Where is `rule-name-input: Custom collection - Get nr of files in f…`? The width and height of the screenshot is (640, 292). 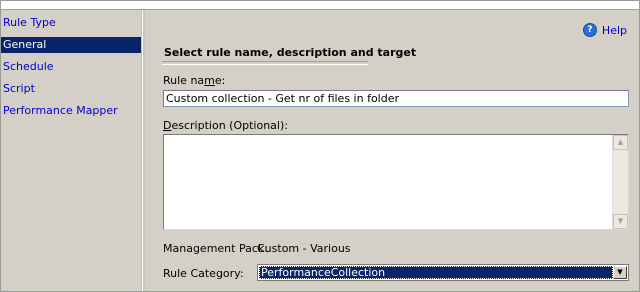 rule-name-input: Custom collection - Get nr of files in f… is located at coordinates (396, 98).